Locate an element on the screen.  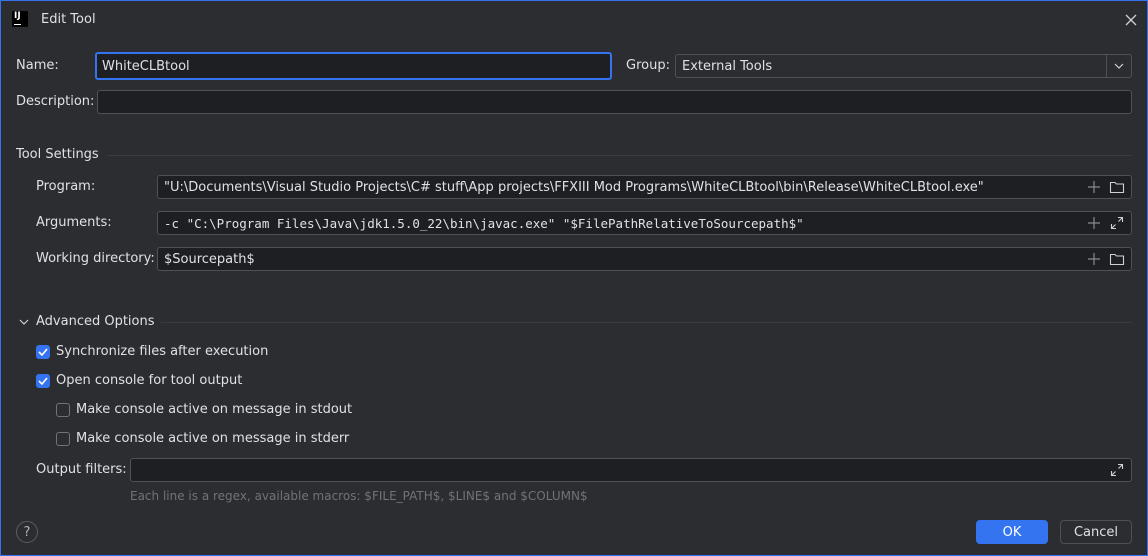
help-button: ? is located at coordinates (27, 532).